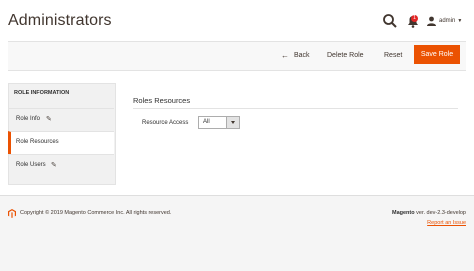 The image size is (474, 271). I want to click on user-menu: admin ▼, so click(444, 21).